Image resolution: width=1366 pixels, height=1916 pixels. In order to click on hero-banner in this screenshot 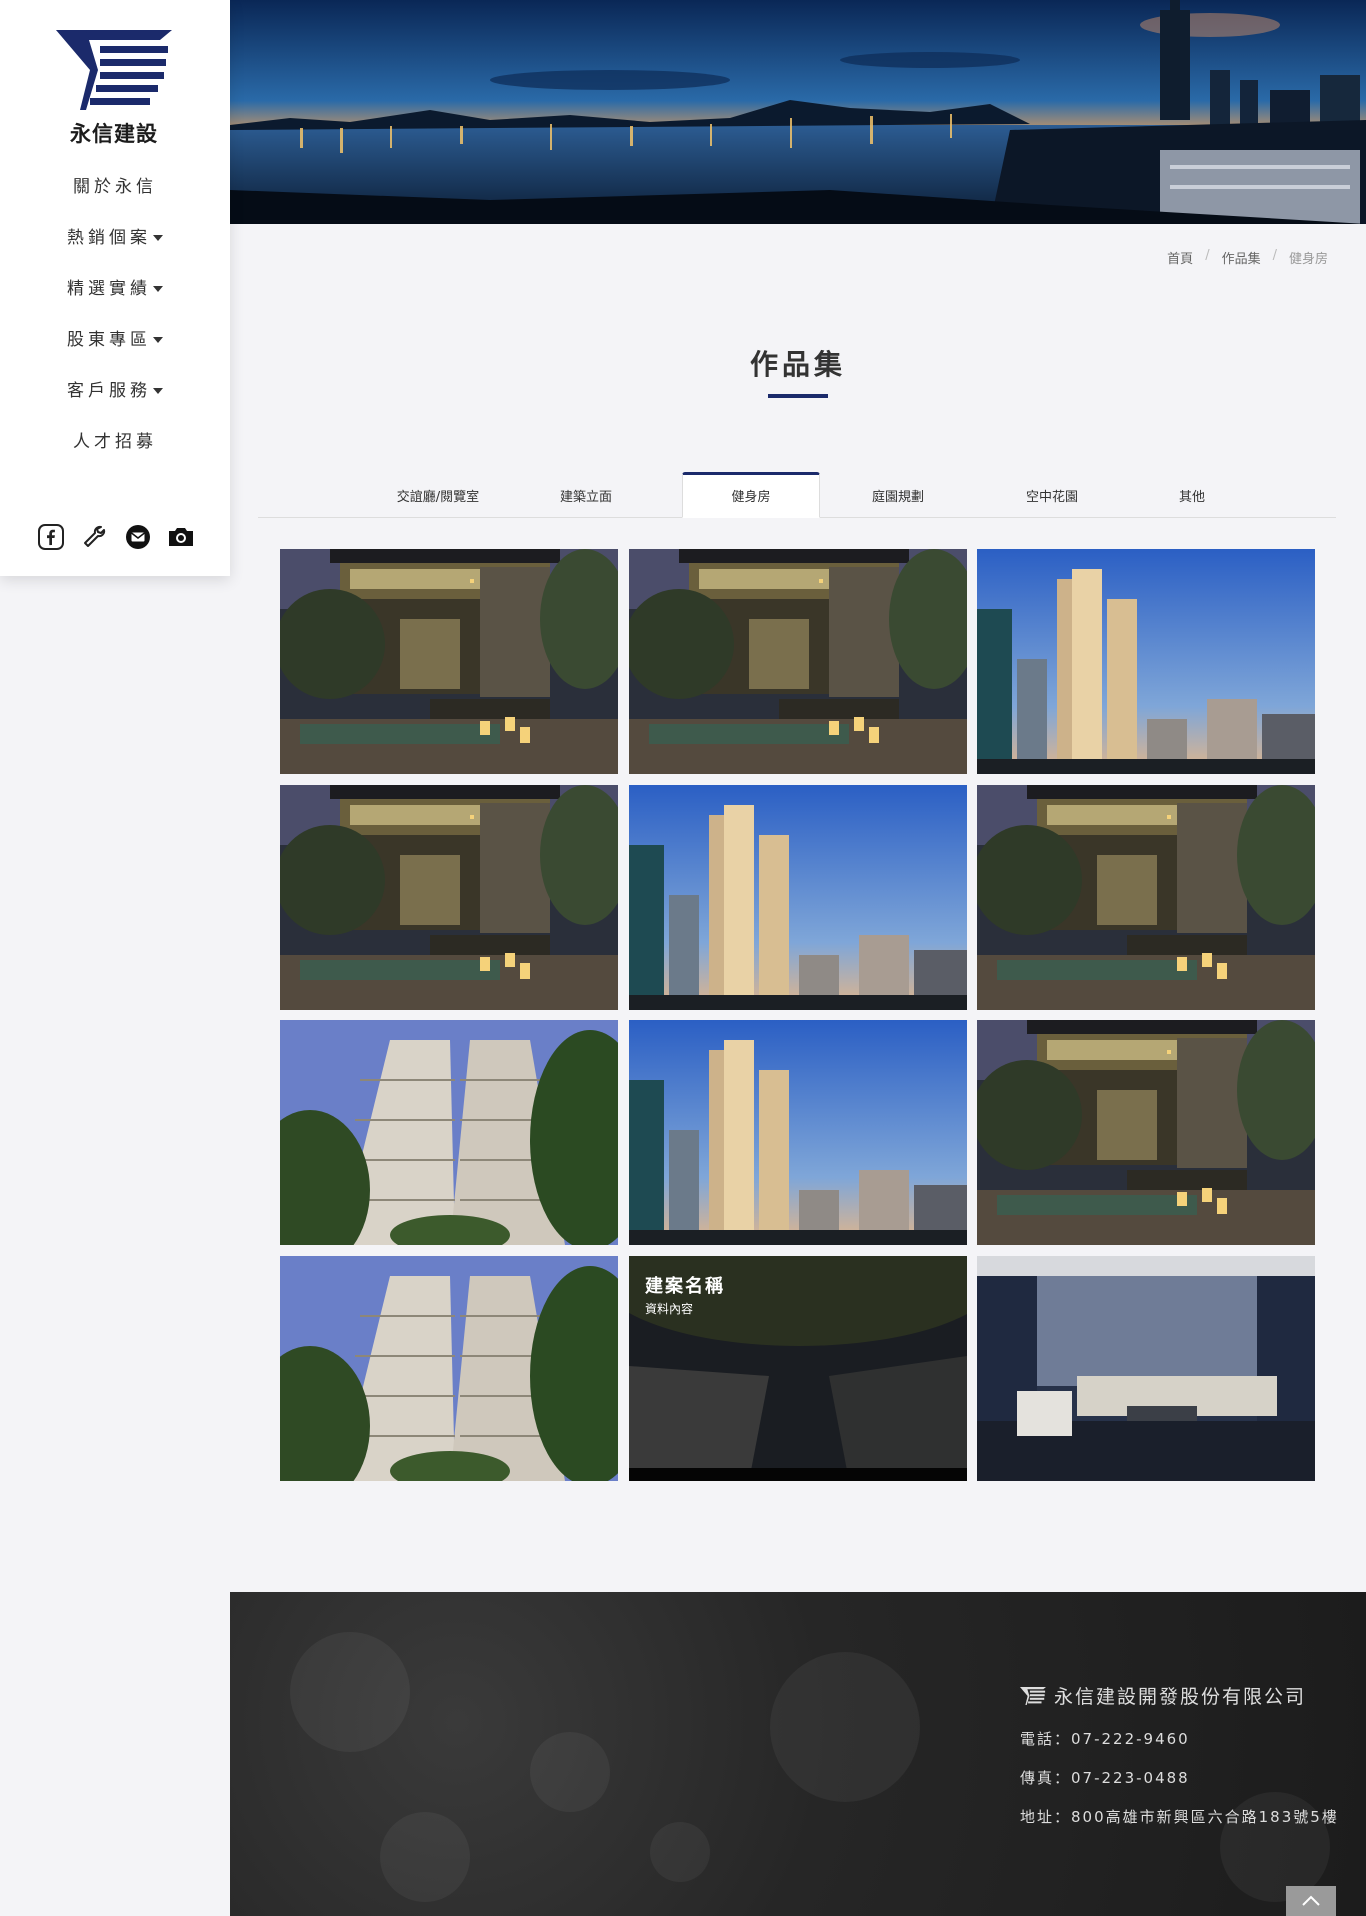, I will do `click(798, 112)`.